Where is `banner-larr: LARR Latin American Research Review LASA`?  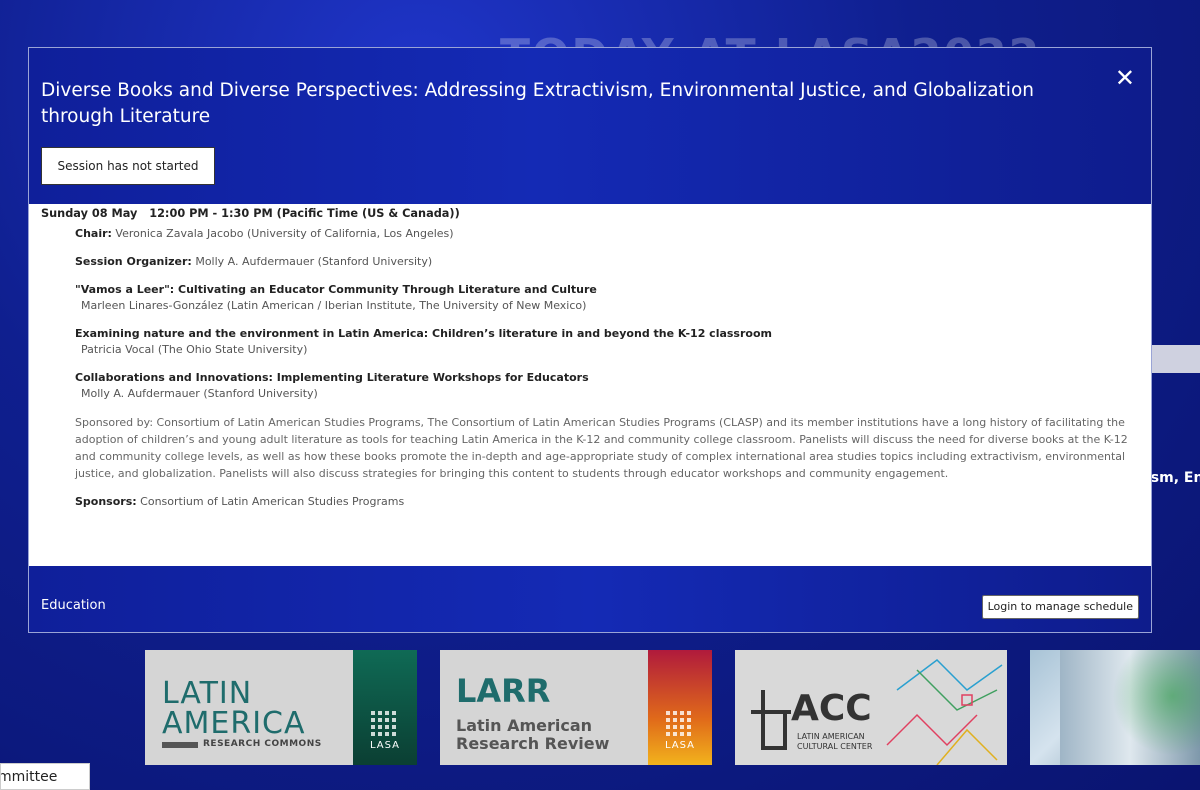 banner-larr: LARR Latin American Research Review LASA is located at coordinates (576, 707).